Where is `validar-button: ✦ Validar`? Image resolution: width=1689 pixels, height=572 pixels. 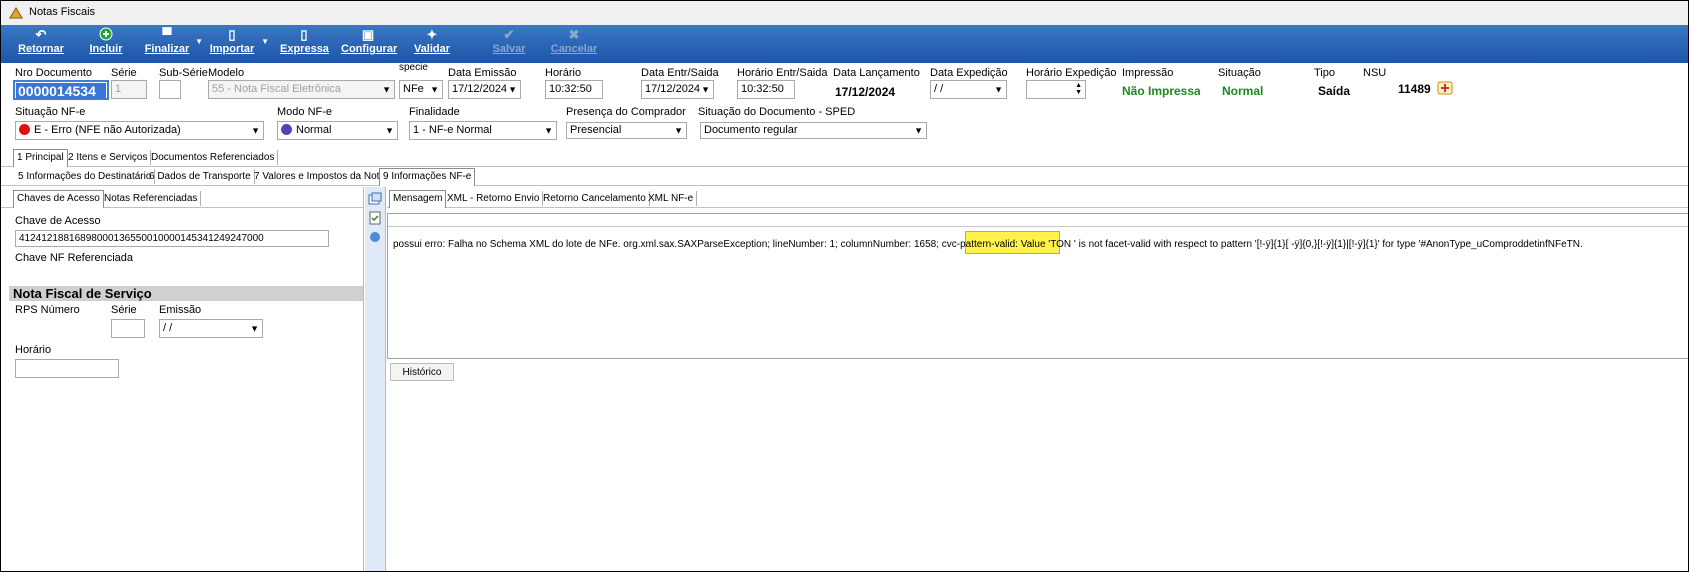
validar-button: ✦ Validar is located at coordinates (432, 44).